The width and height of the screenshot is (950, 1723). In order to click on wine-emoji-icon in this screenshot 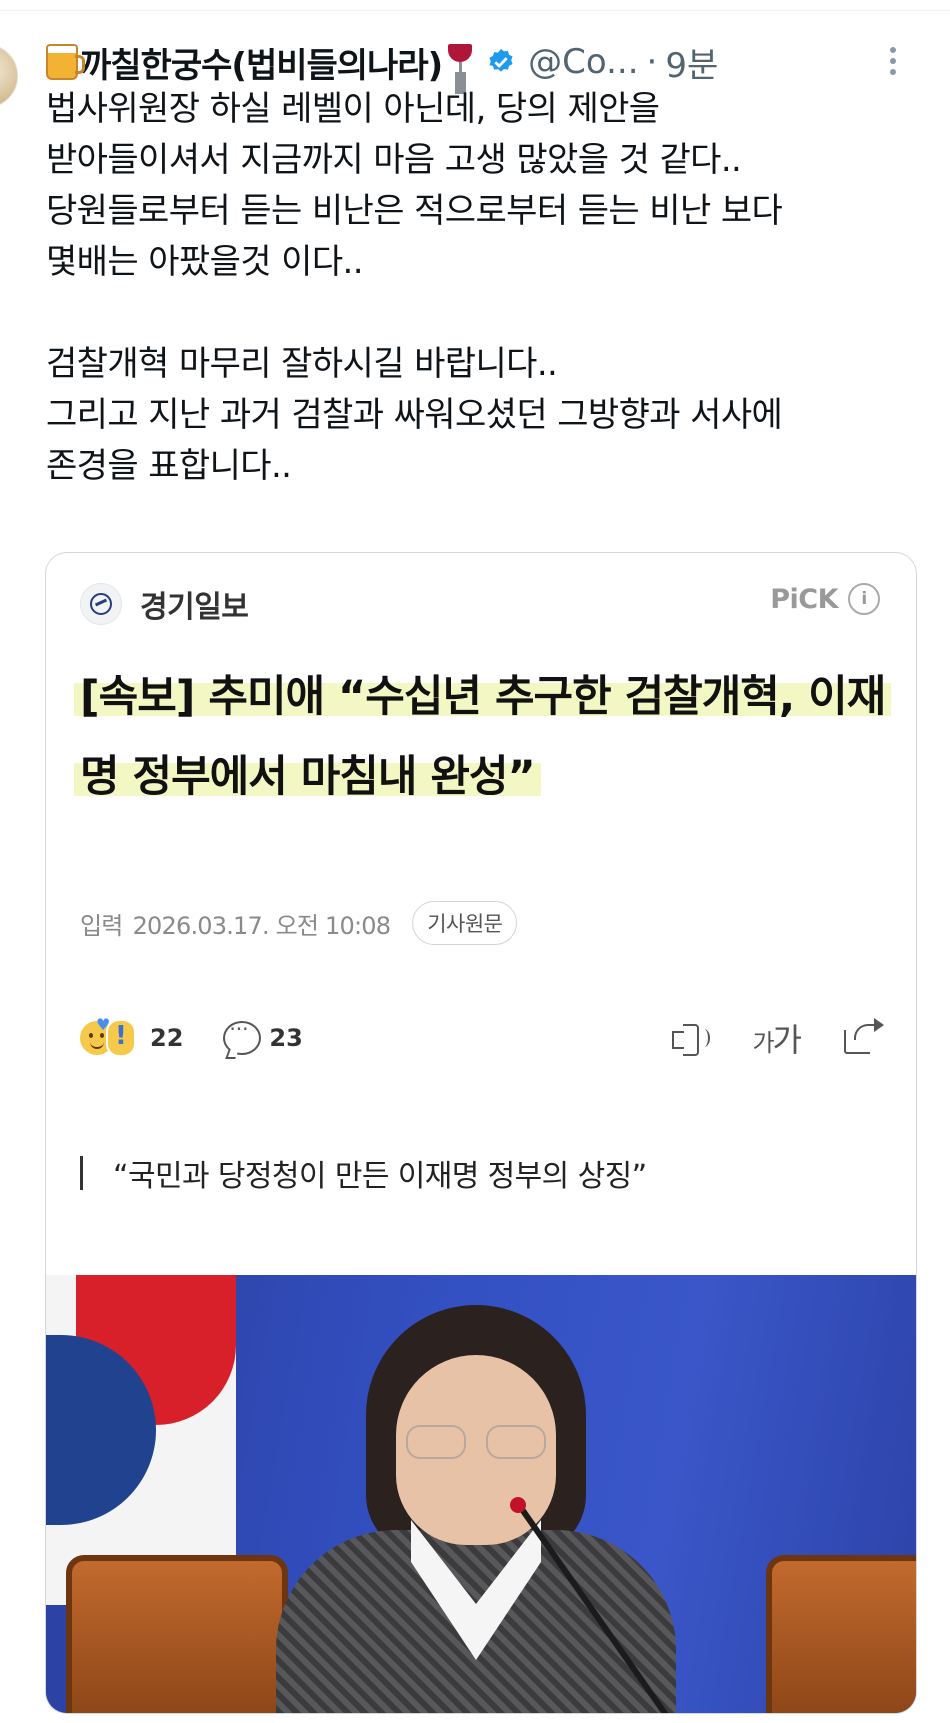, I will do `click(460, 62)`.